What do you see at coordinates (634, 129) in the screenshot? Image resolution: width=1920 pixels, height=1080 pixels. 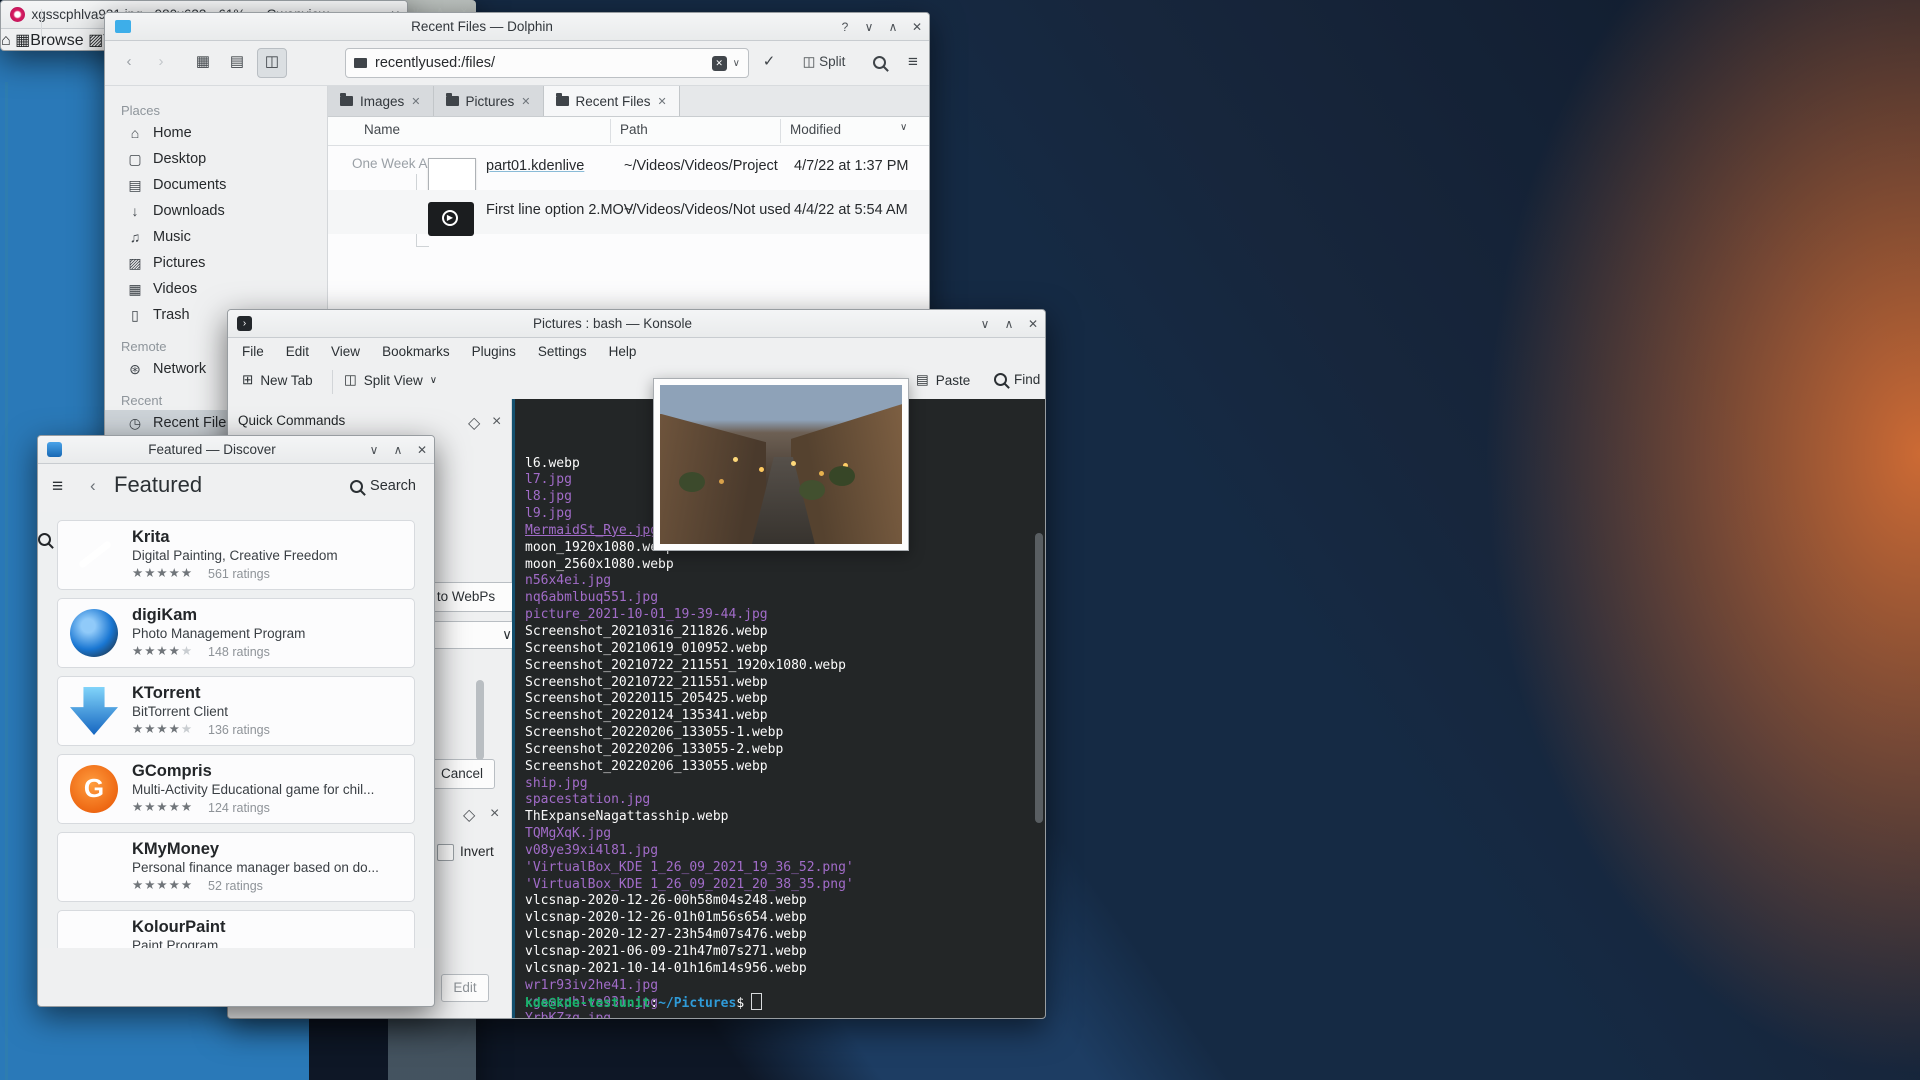 I see `column-path: Path` at bounding box center [634, 129].